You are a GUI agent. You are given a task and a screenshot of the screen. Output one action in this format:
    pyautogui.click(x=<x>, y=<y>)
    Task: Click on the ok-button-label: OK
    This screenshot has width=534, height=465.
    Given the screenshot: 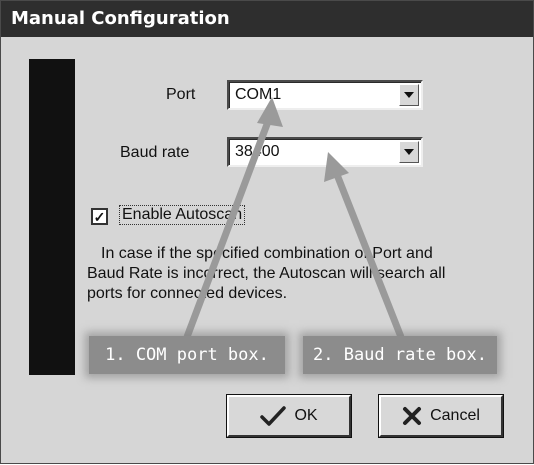 What is the action you would take?
    pyautogui.click(x=306, y=415)
    